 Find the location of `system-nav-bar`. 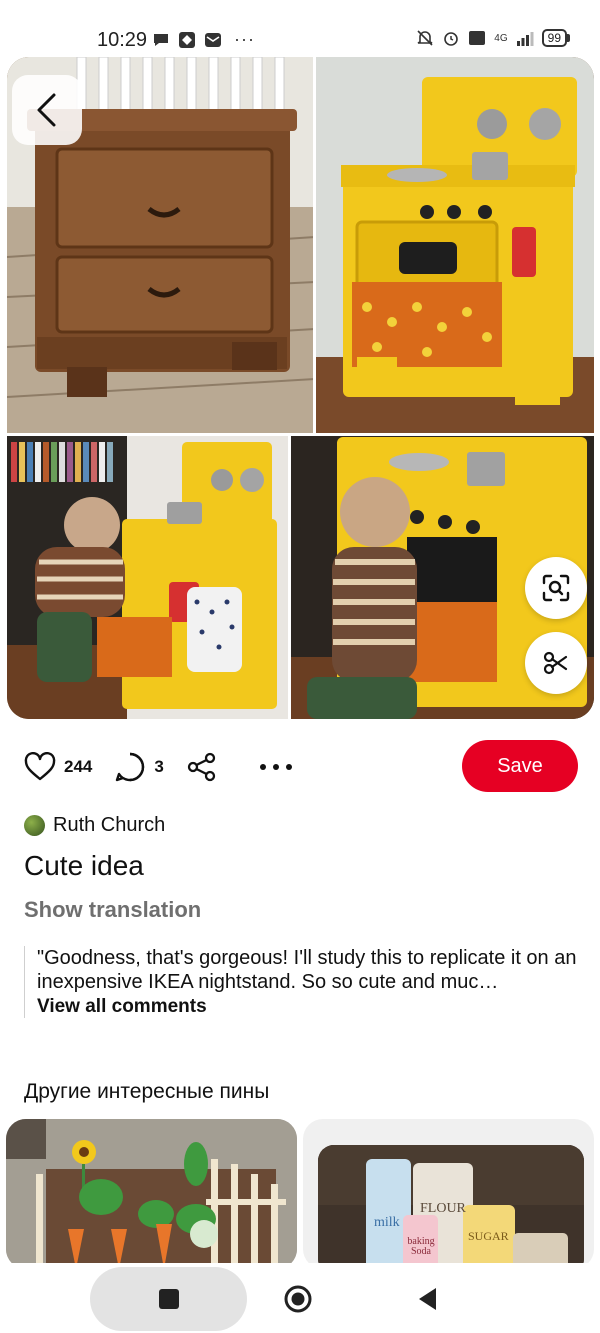

system-nav-bar is located at coordinates (300, 1298).